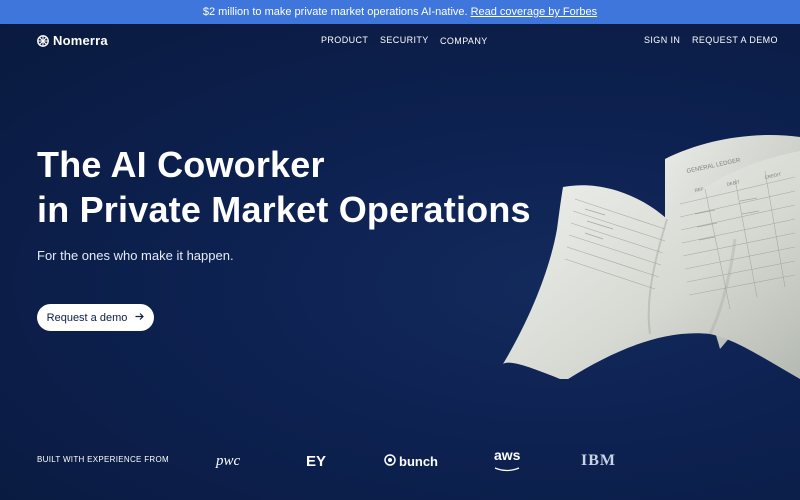  I want to click on headline-line-2: in Private Market Operations, so click(284, 209).